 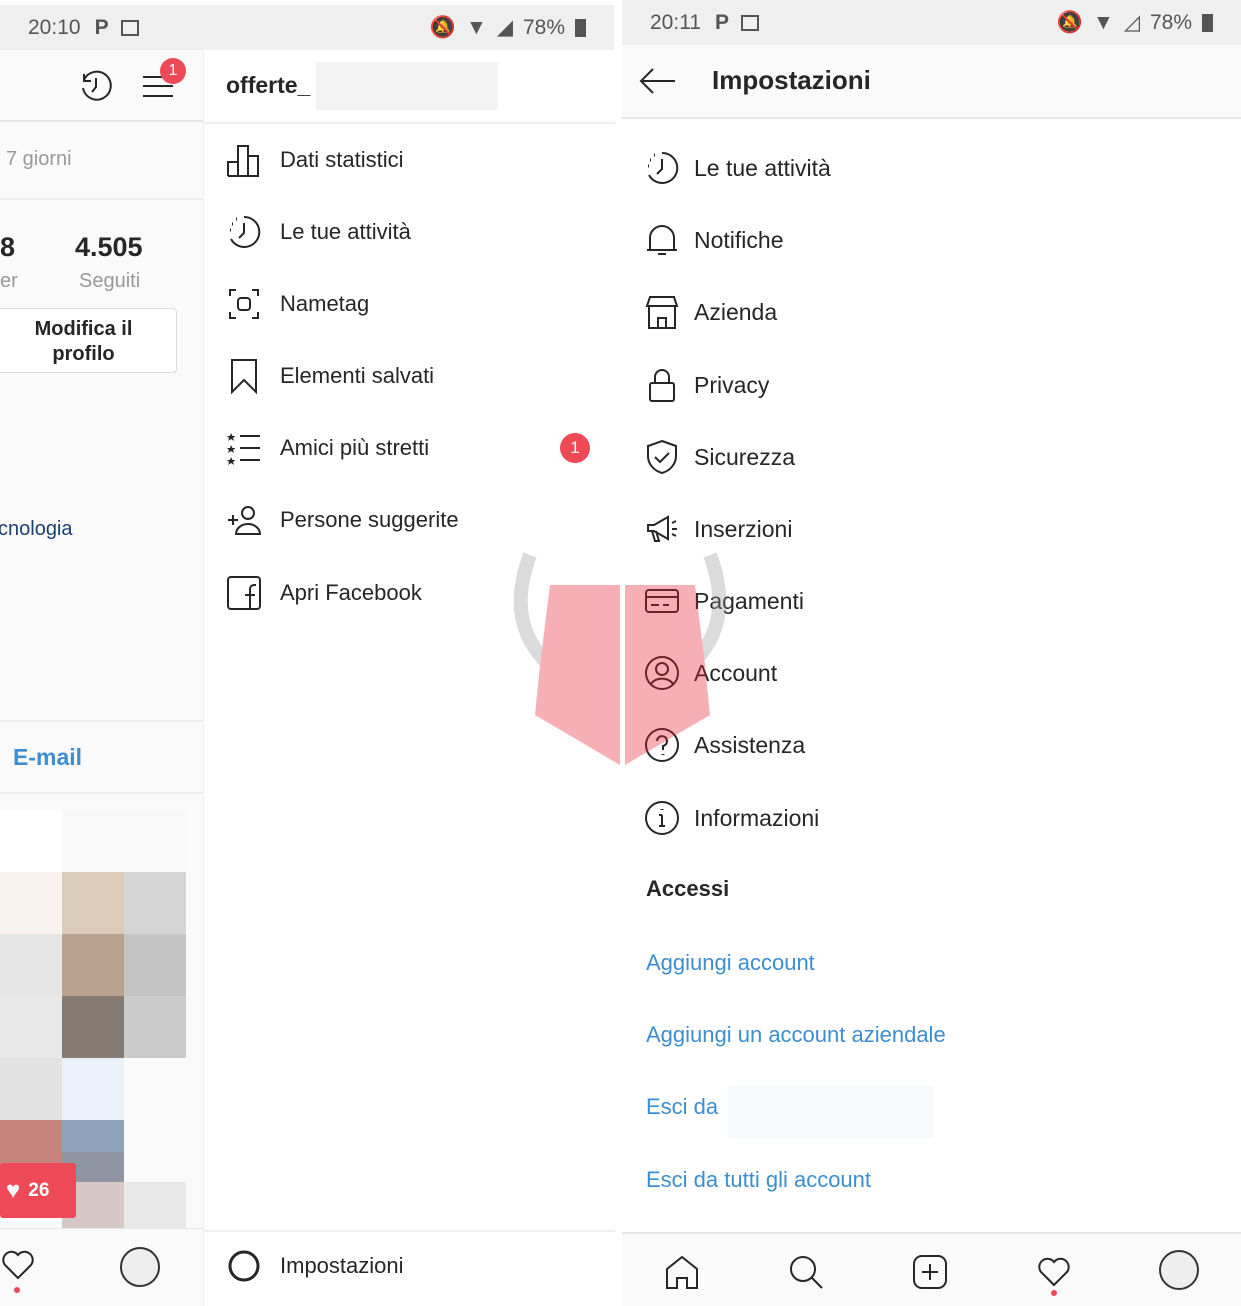 What do you see at coordinates (355, 447) in the screenshot?
I see `item-label: Amici più stretti` at bounding box center [355, 447].